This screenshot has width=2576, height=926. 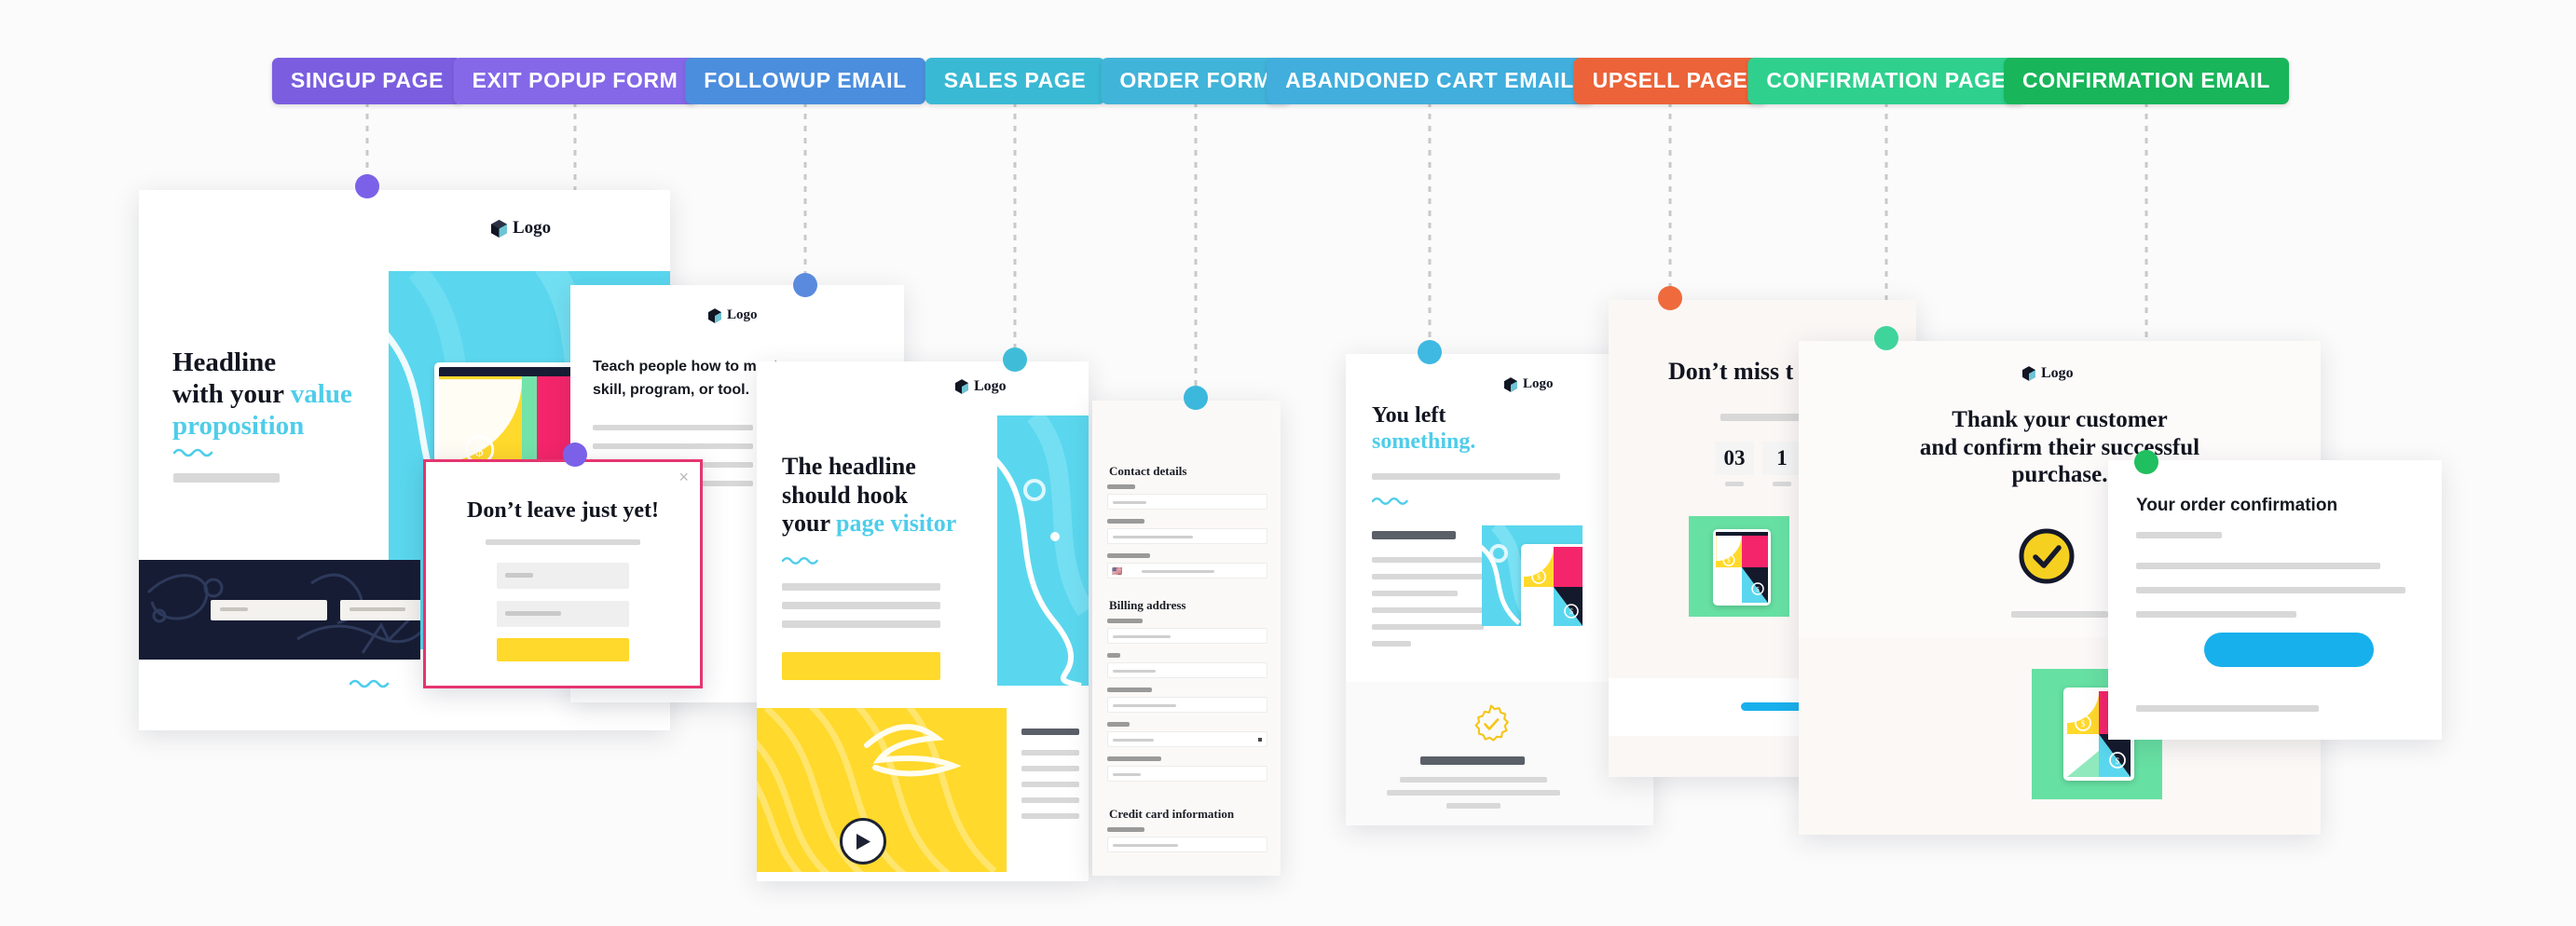 I want to click on stage-badge-sales-page: SALES PAGE, so click(x=1015, y=81).